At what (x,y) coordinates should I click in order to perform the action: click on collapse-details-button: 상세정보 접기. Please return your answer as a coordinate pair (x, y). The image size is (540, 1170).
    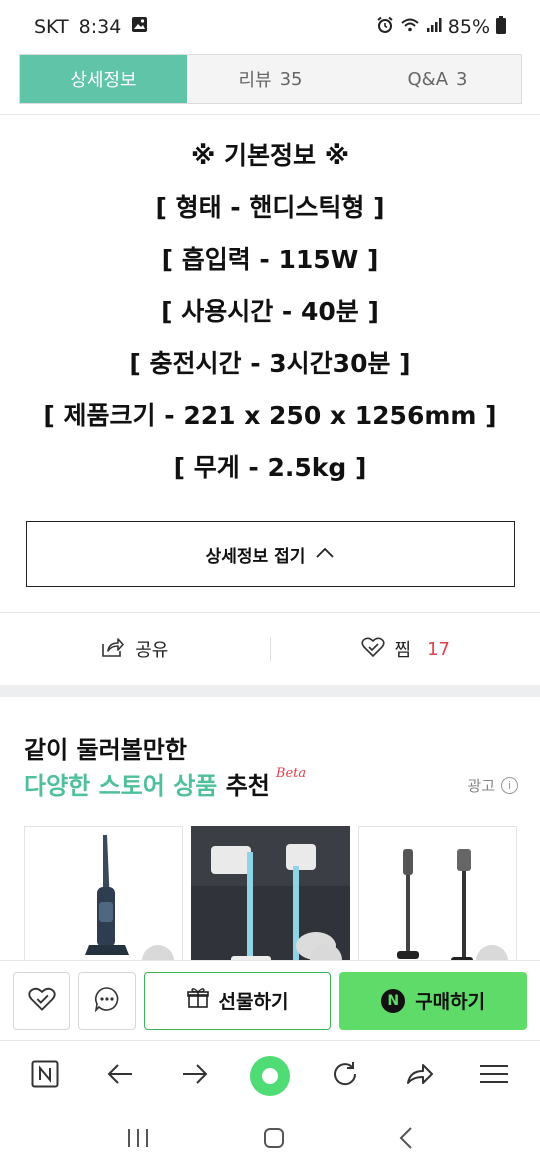
    Looking at the image, I should click on (270, 554).